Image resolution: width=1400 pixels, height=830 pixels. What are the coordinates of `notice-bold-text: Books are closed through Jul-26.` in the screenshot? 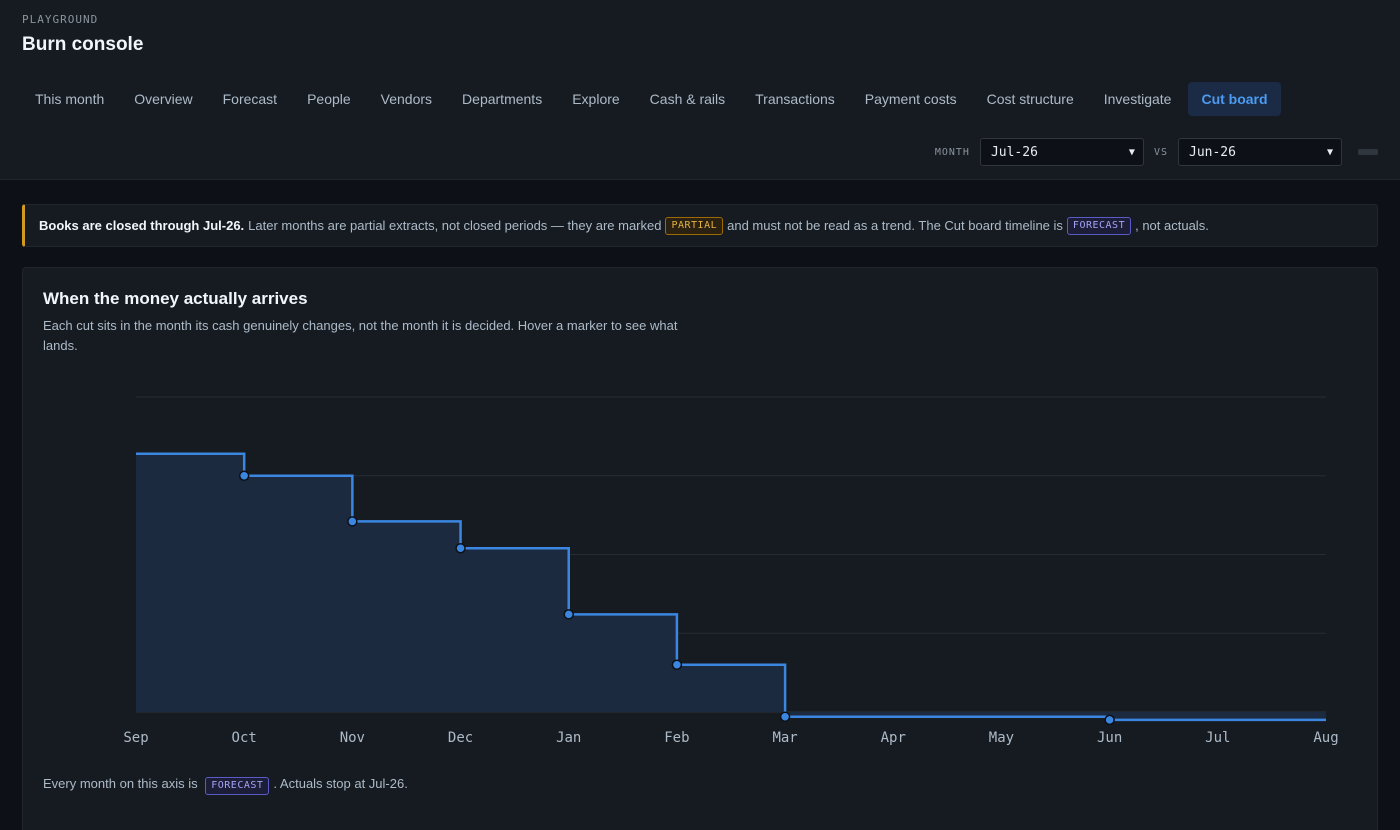 It's located at (142, 225).